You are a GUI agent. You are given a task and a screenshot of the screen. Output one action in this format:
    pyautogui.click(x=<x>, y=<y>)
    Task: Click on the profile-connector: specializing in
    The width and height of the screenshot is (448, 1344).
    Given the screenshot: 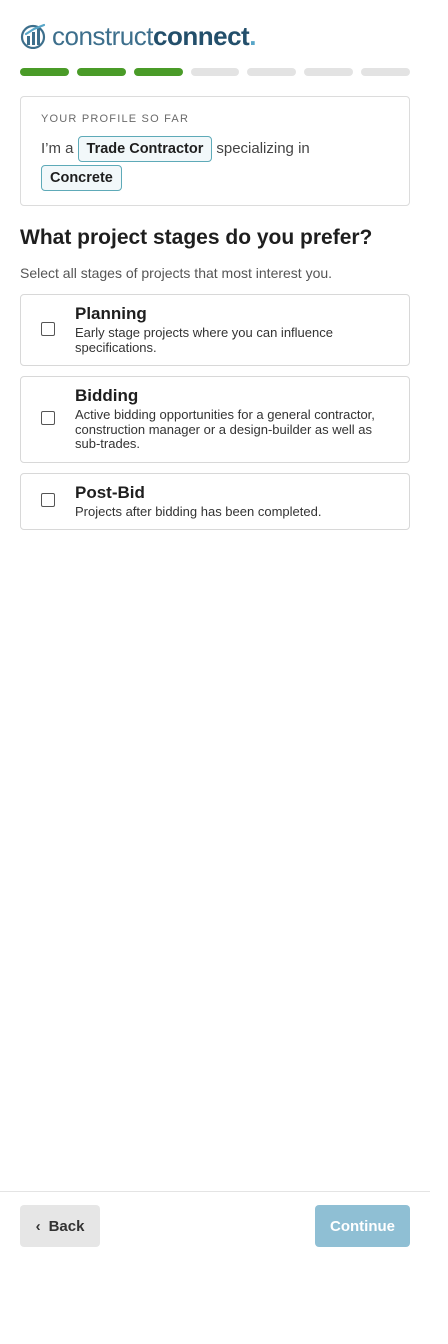 What is the action you would take?
    pyautogui.click(x=263, y=148)
    